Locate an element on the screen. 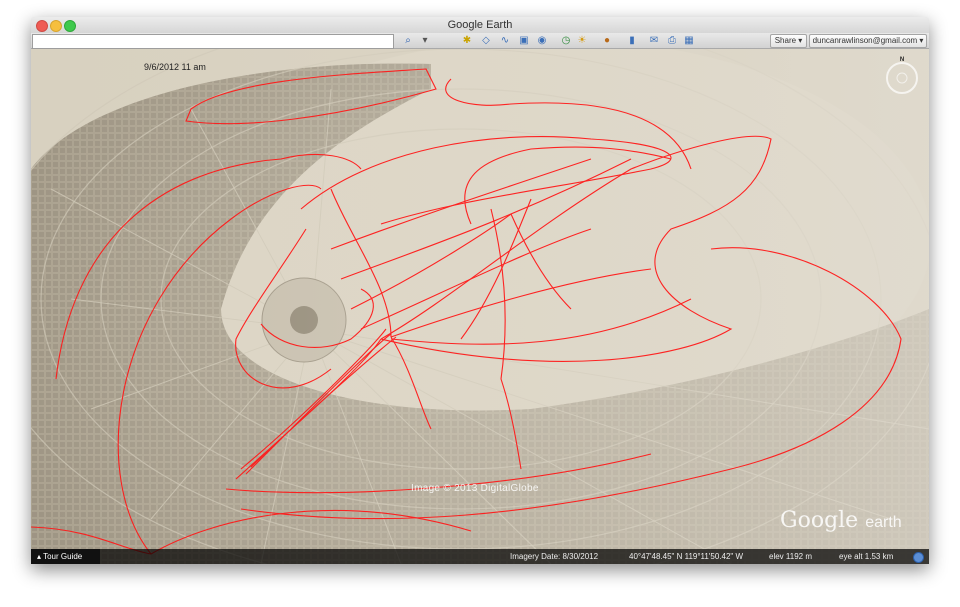 The image size is (960, 607). google-earth-logo: Google earth is located at coordinates (841, 520).